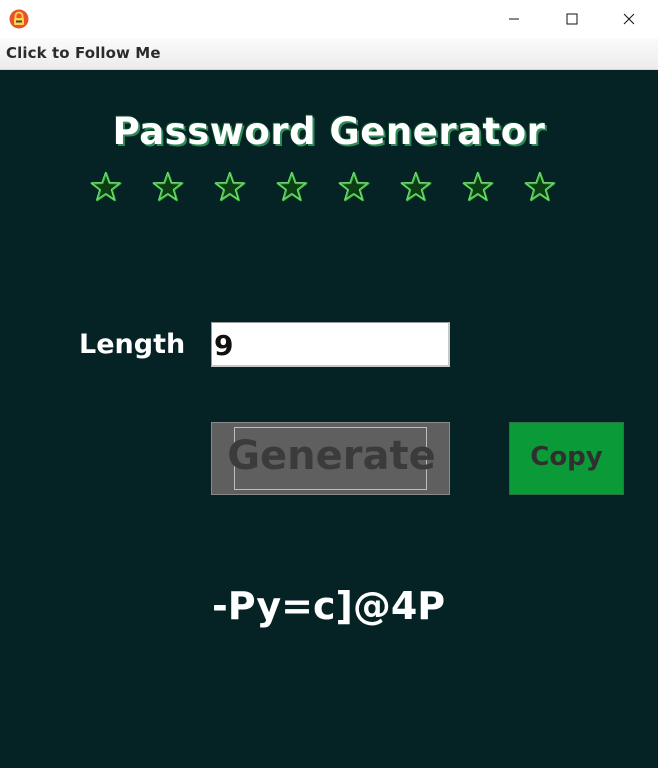 This screenshot has width=658, height=768. I want to click on title-bar, so click(329, 19).